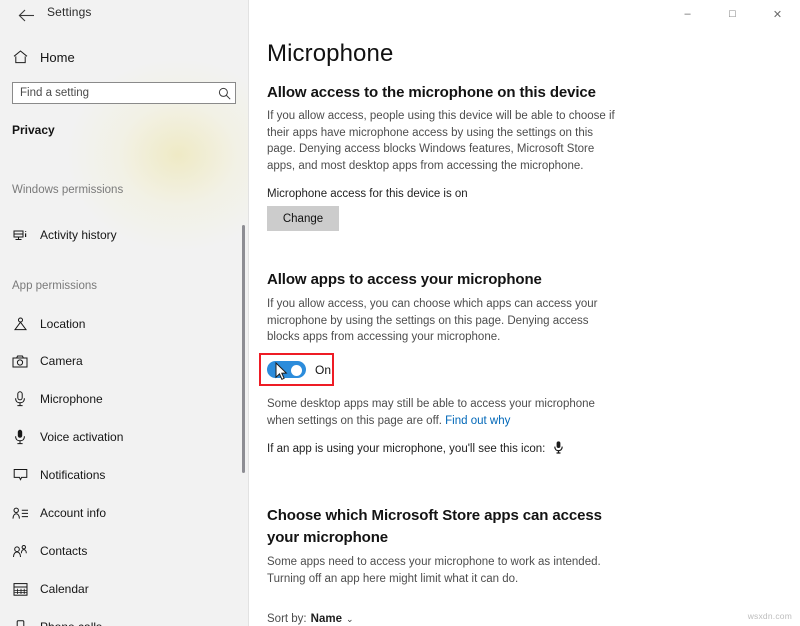 This screenshot has height=626, width=800. Describe the element at coordinates (26, 15) in the screenshot. I see `back-arrow-icon` at that location.